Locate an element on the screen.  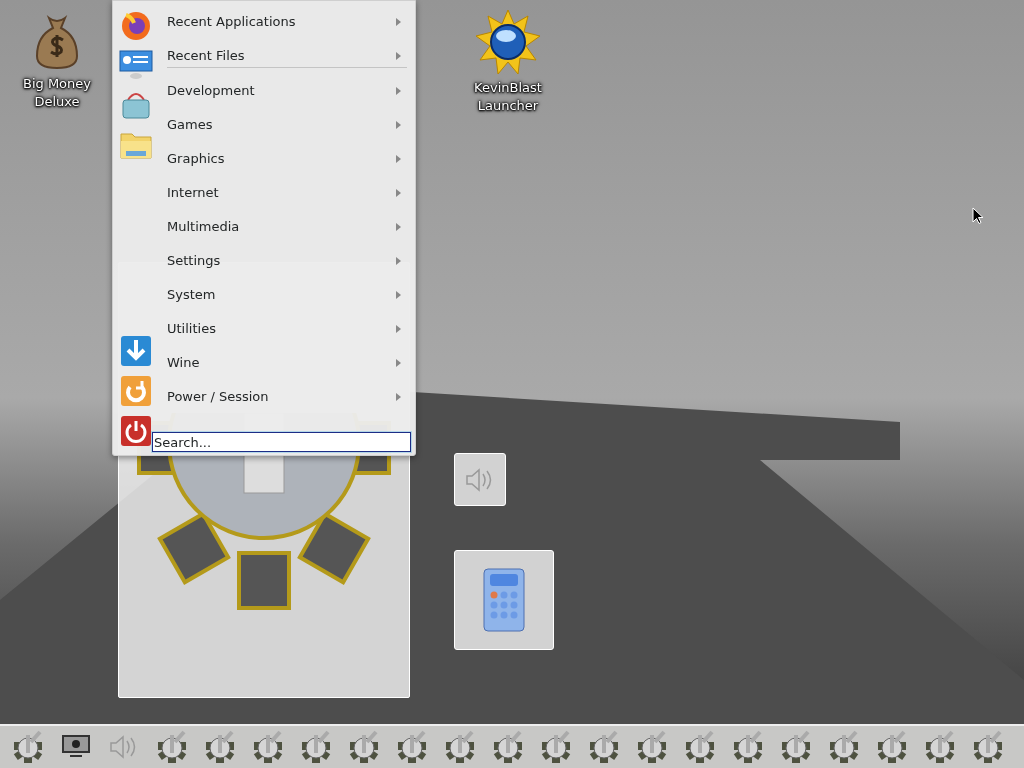
volume-widget is located at coordinates (480, 479).